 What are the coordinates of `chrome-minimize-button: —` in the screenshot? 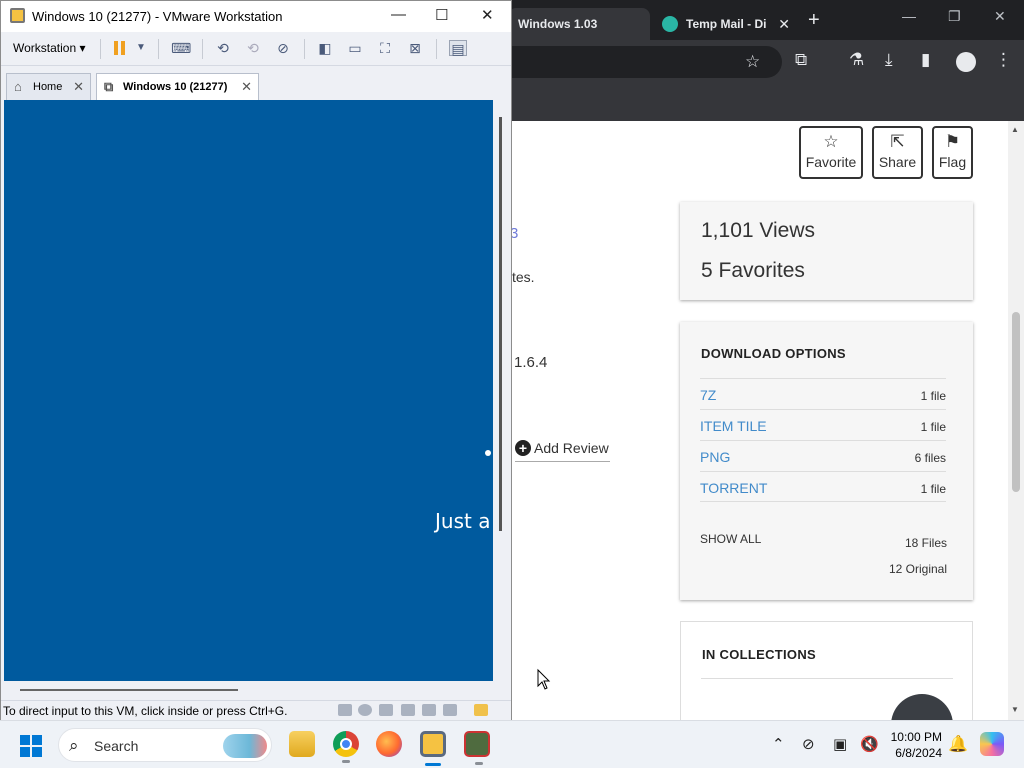 It's located at (909, 16).